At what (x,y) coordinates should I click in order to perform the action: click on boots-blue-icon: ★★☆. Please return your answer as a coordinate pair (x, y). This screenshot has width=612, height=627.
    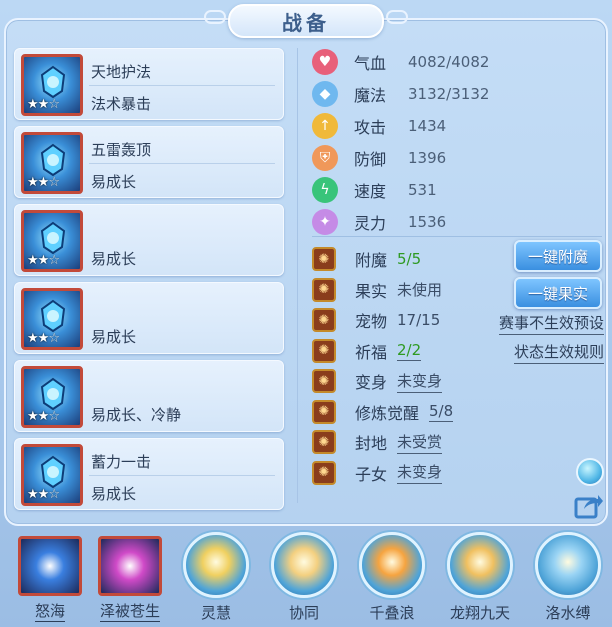
    Looking at the image, I should click on (52, 475).